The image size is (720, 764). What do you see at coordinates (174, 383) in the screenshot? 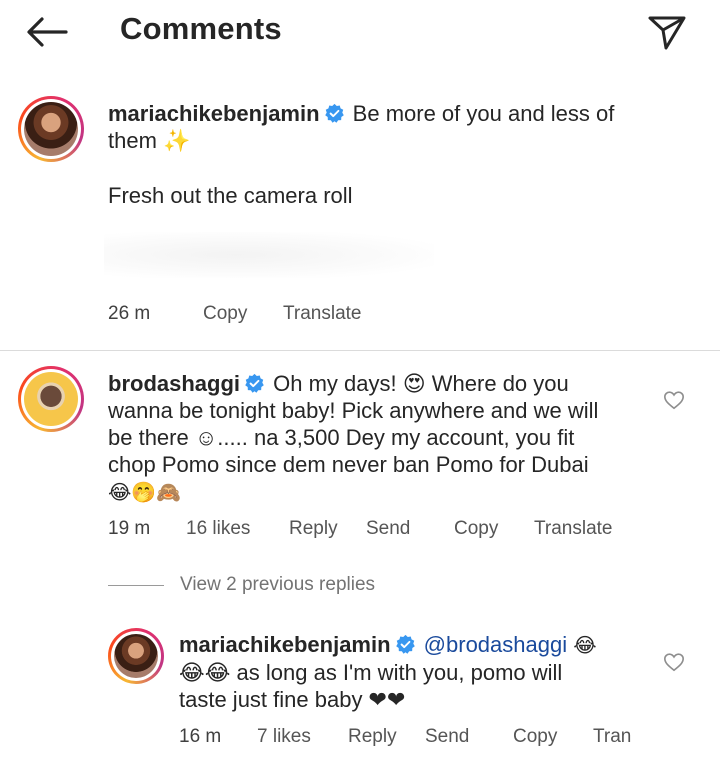
I see `username: brodashaggi` at bounding box center [174, 383].